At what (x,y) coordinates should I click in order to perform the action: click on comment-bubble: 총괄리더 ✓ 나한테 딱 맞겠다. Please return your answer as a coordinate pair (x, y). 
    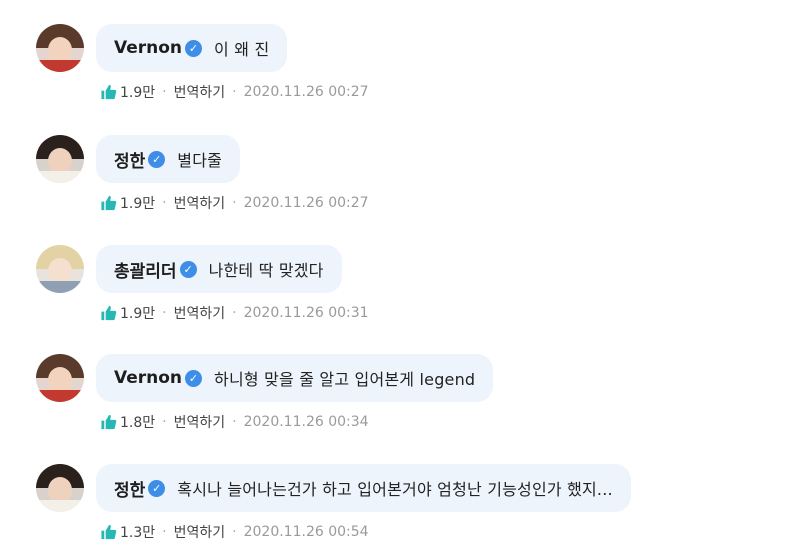
    Looking at the image, I should click on (219, 269).